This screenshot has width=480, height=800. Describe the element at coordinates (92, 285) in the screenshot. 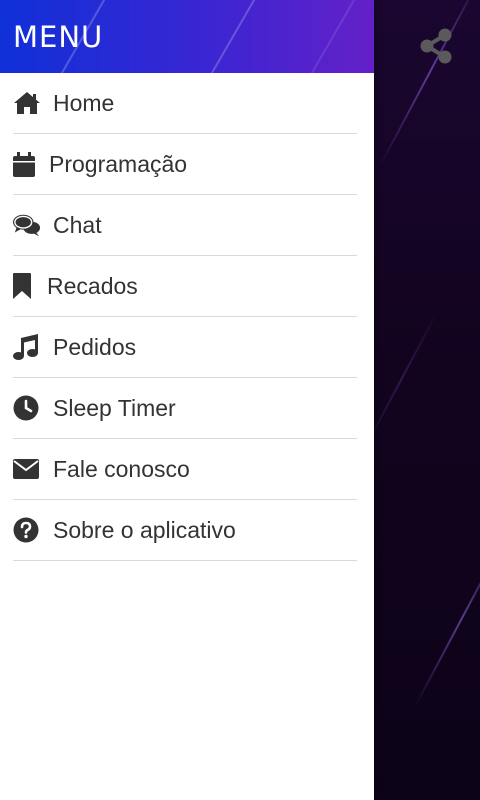

I see `menu-item-label: Recados` at that location.